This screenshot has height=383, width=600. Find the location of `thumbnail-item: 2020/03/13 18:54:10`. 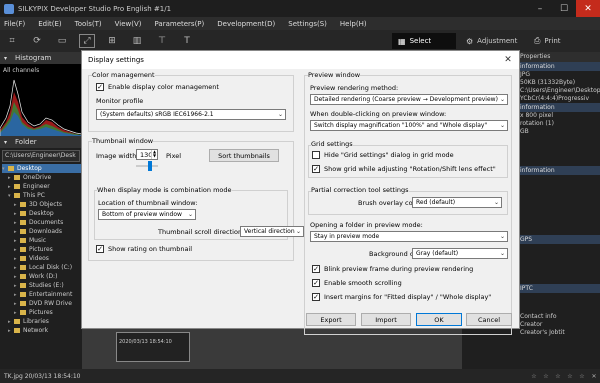

thumbnail-item: 2020/03/13 18:54:10 is located at coordinates (153, 347).